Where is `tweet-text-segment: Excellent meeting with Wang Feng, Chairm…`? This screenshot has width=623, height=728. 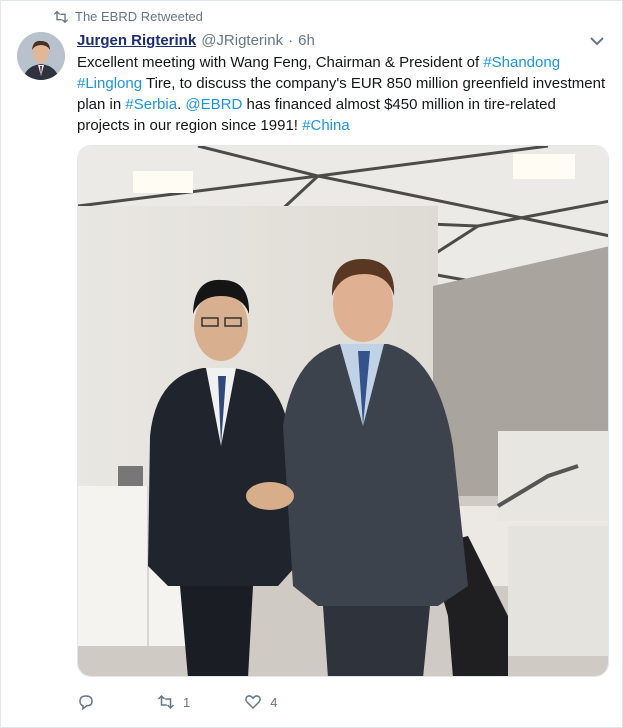
tweet-text-segment: Excellent meeting with Wang Feng, Chairm… is located at coordinates (280, 62).